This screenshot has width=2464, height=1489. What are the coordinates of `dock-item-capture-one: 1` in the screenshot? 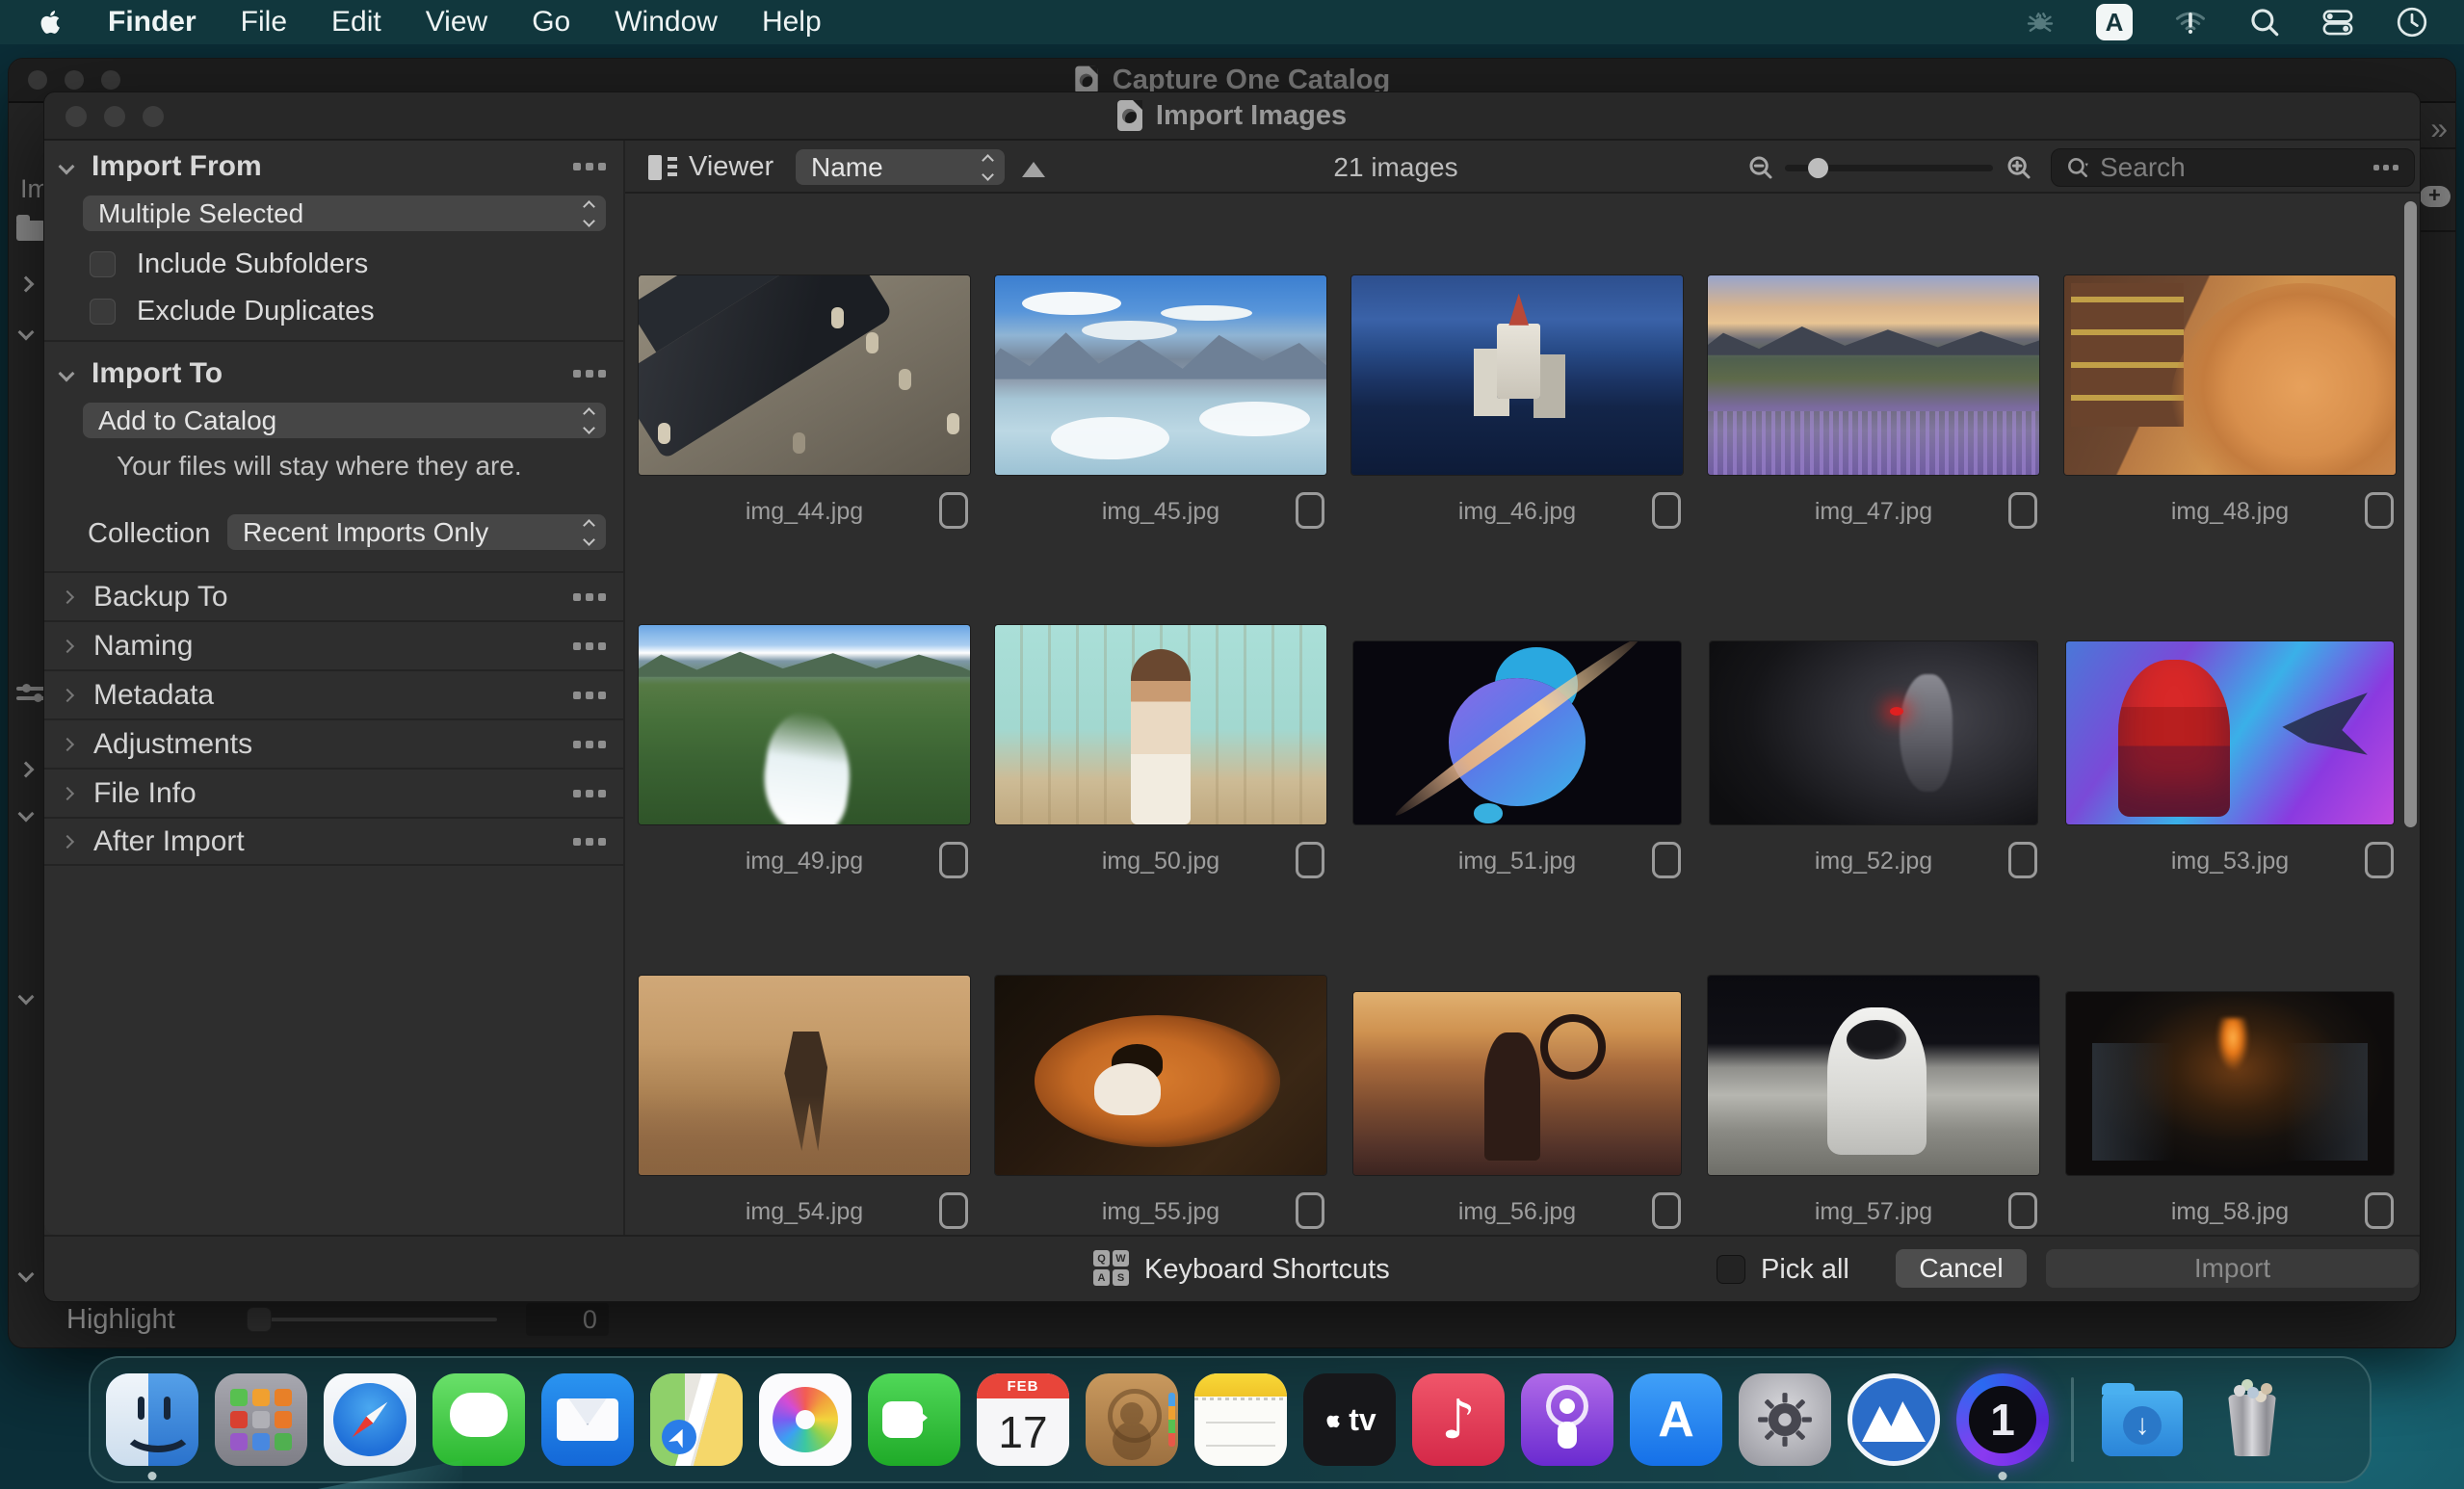 It's located at (2002, 1419).